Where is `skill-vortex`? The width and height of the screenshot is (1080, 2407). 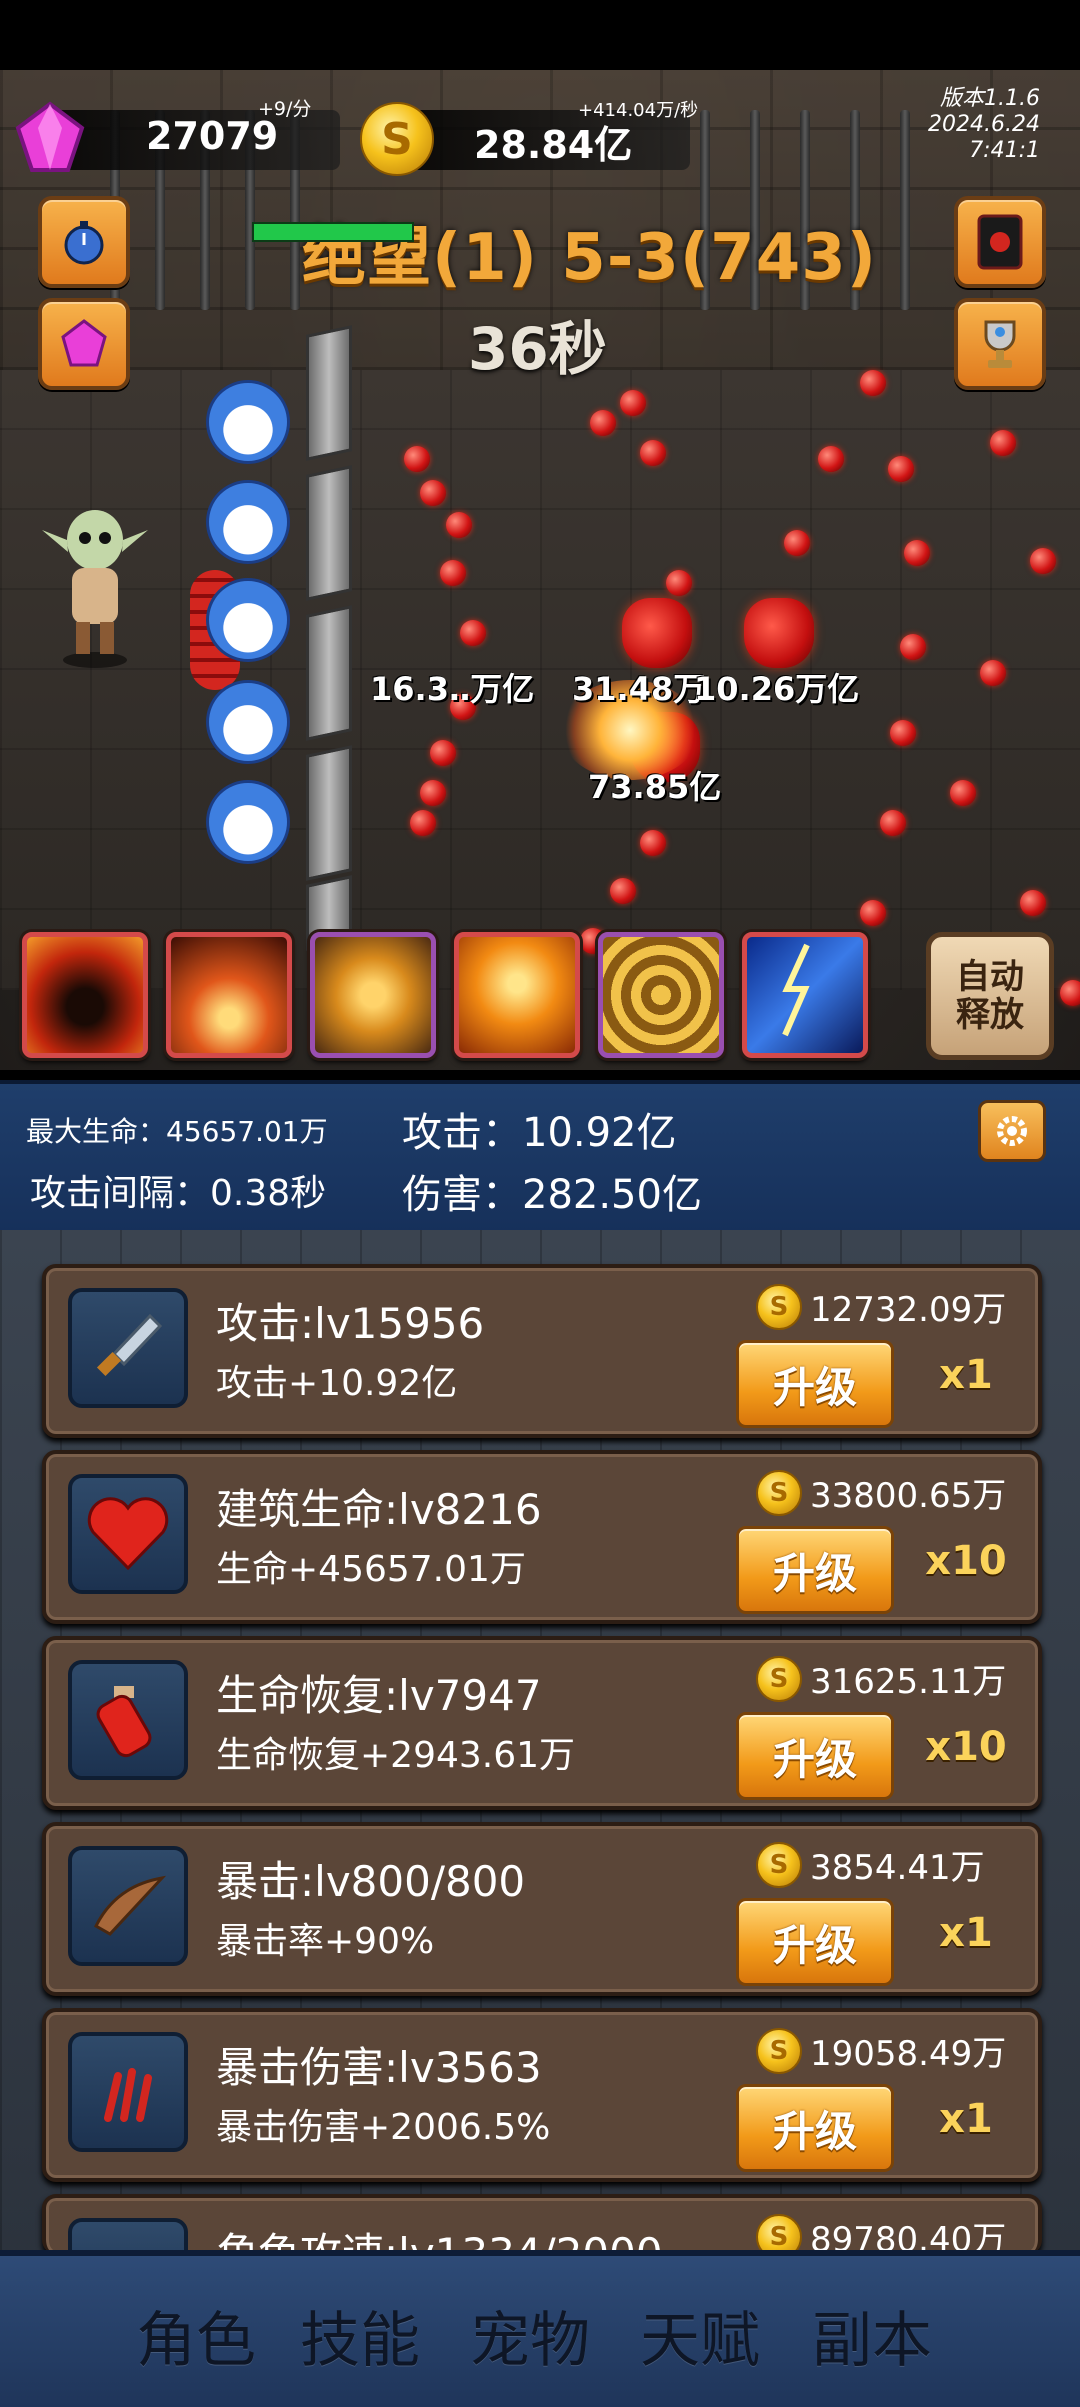
skill-vortex is located at coordinates (661, 995).